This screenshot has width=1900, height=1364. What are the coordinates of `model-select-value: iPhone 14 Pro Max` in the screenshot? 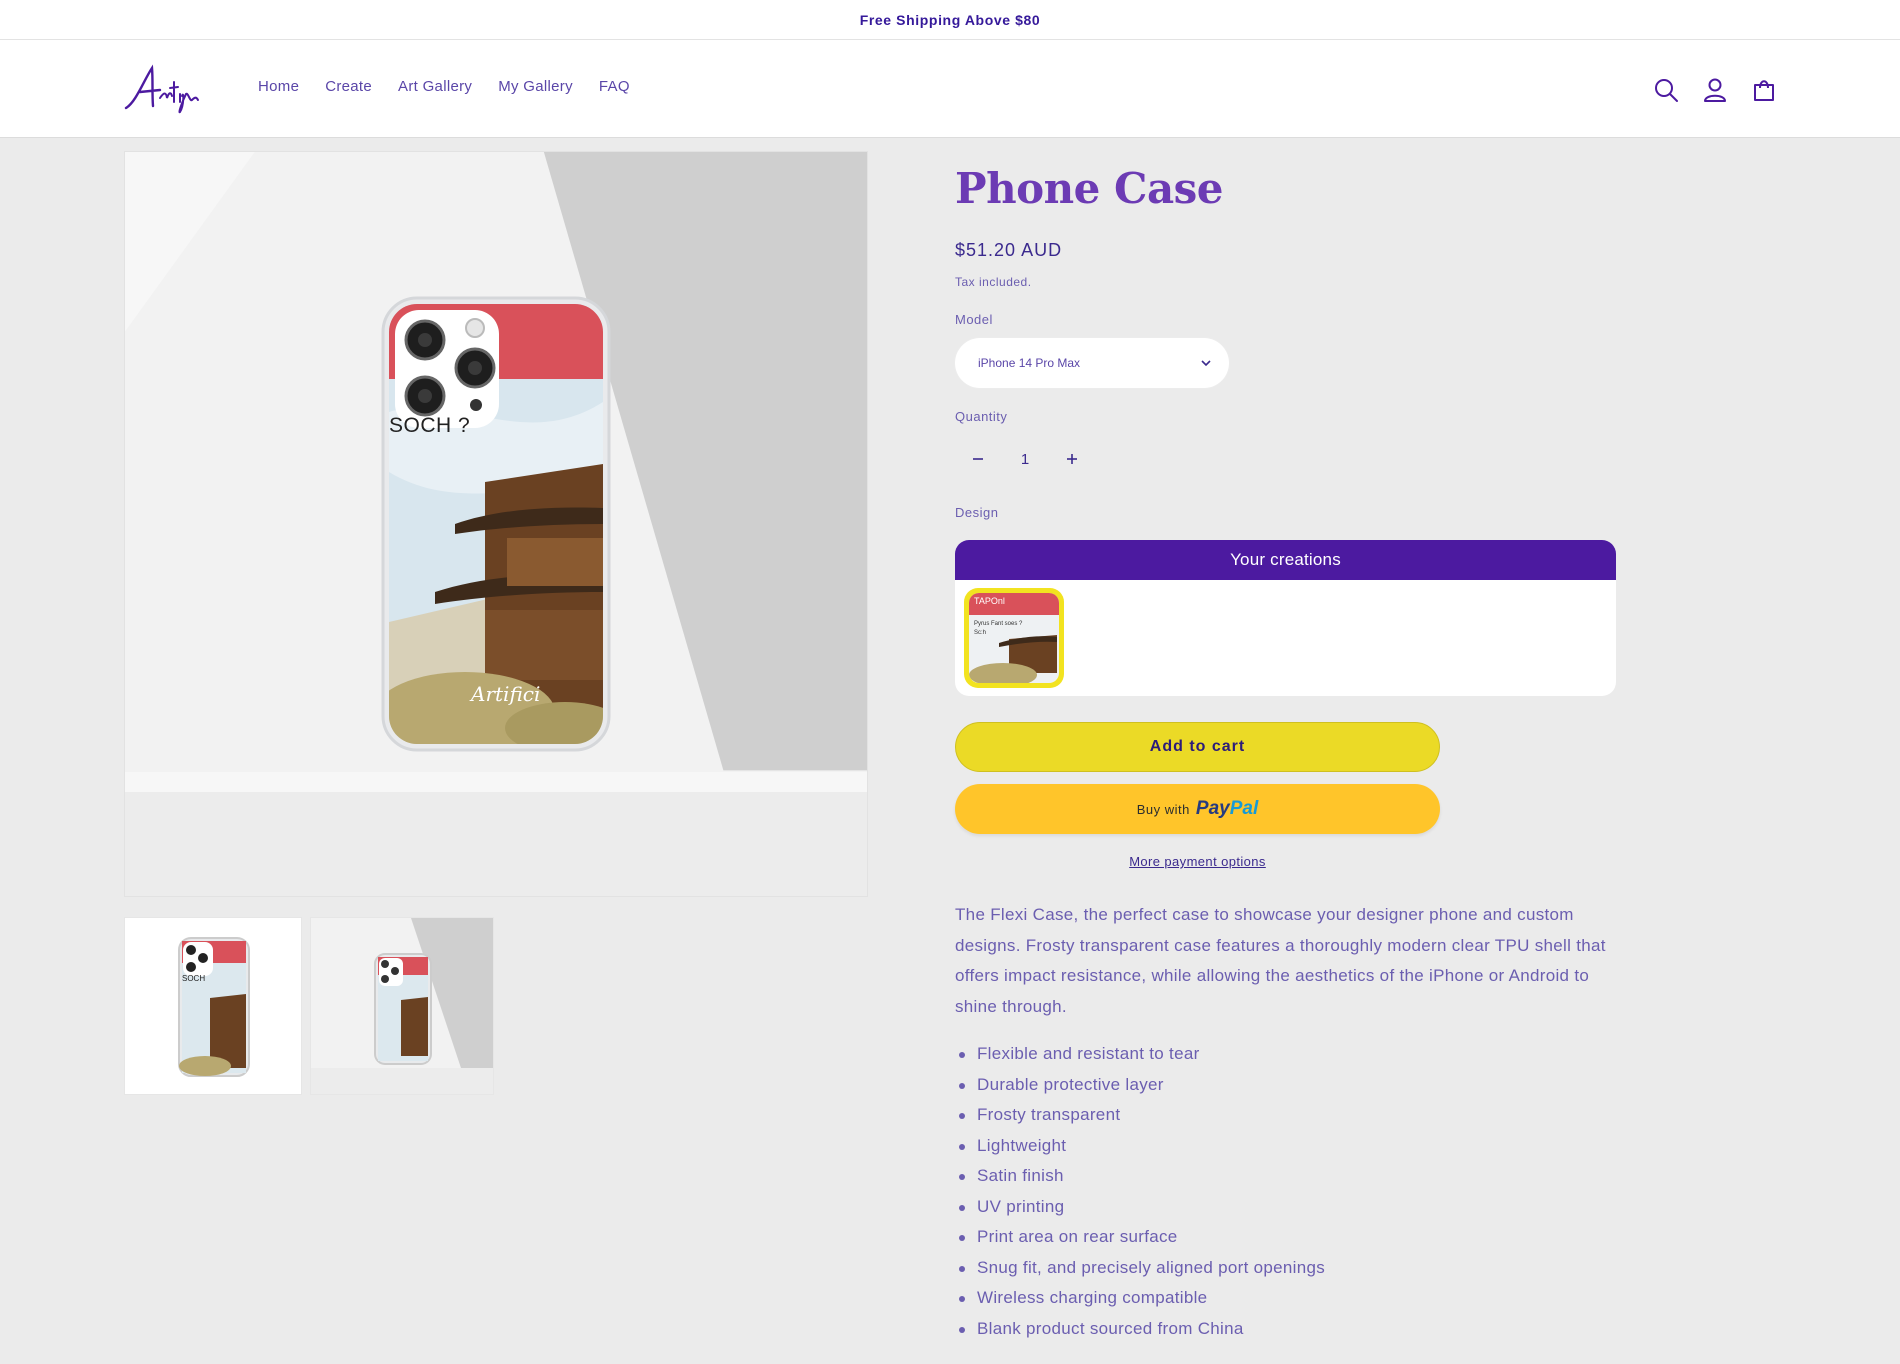 It's located at (1029, 363).